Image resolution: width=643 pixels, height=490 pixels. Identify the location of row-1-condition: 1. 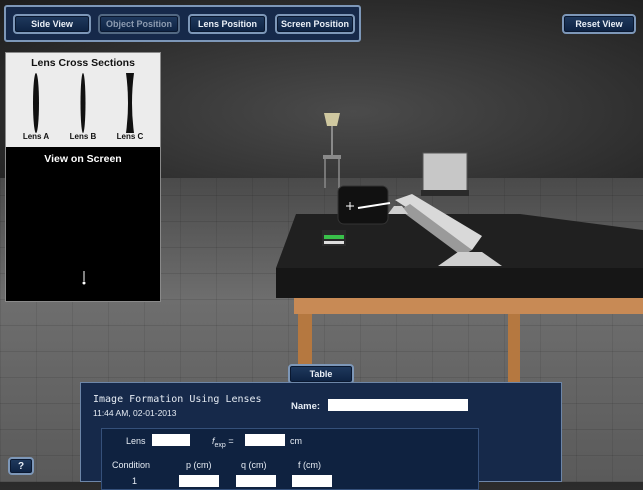
(135, 481).